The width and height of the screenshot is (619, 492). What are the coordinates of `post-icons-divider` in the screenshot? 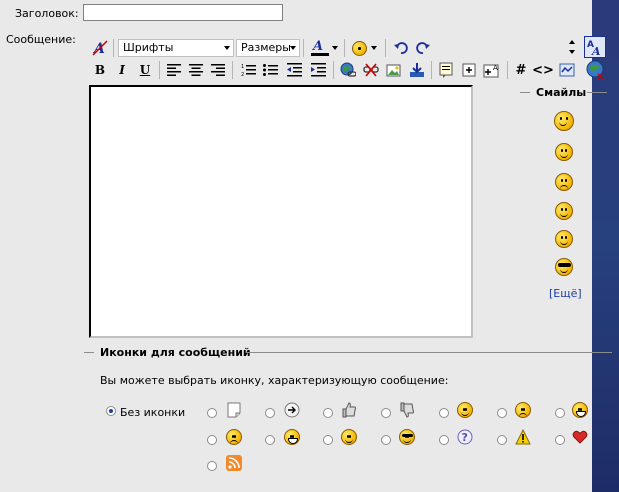 It's located at (429, 352).